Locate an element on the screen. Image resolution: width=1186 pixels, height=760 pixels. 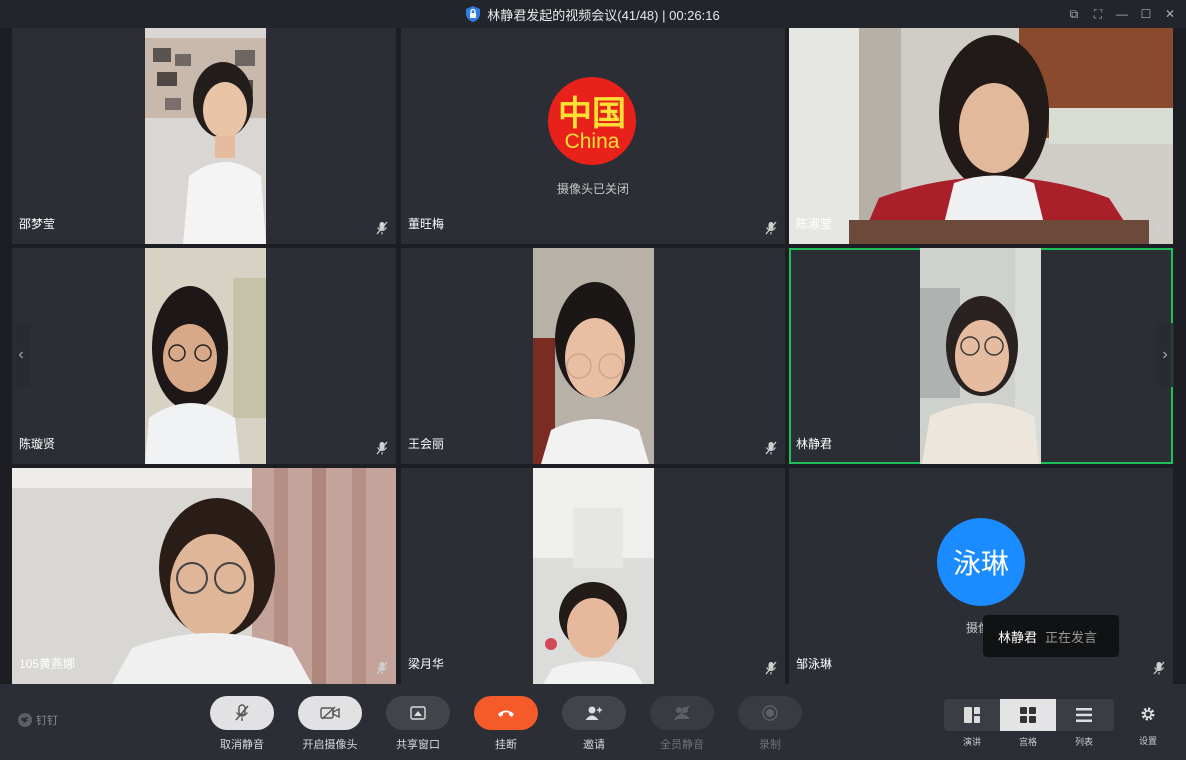
participant-name: 王会丽 is located at coordinates (426, 444).